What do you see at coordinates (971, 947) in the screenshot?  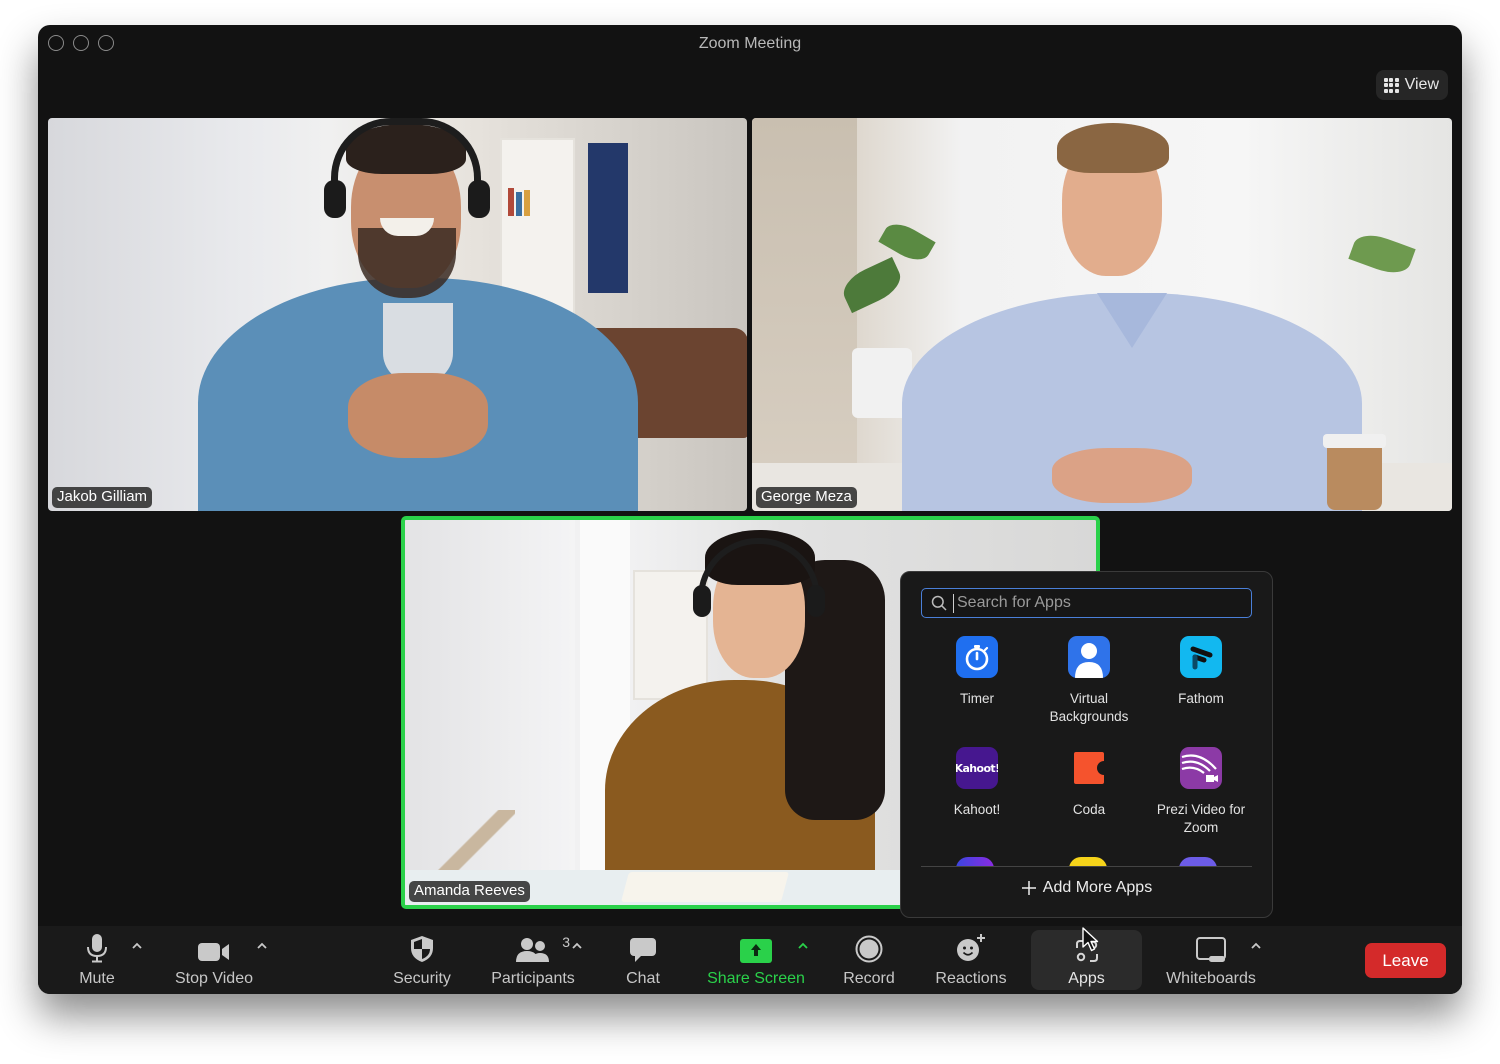 I see `smiley-plus-icon` at bounding box center [971, 947].